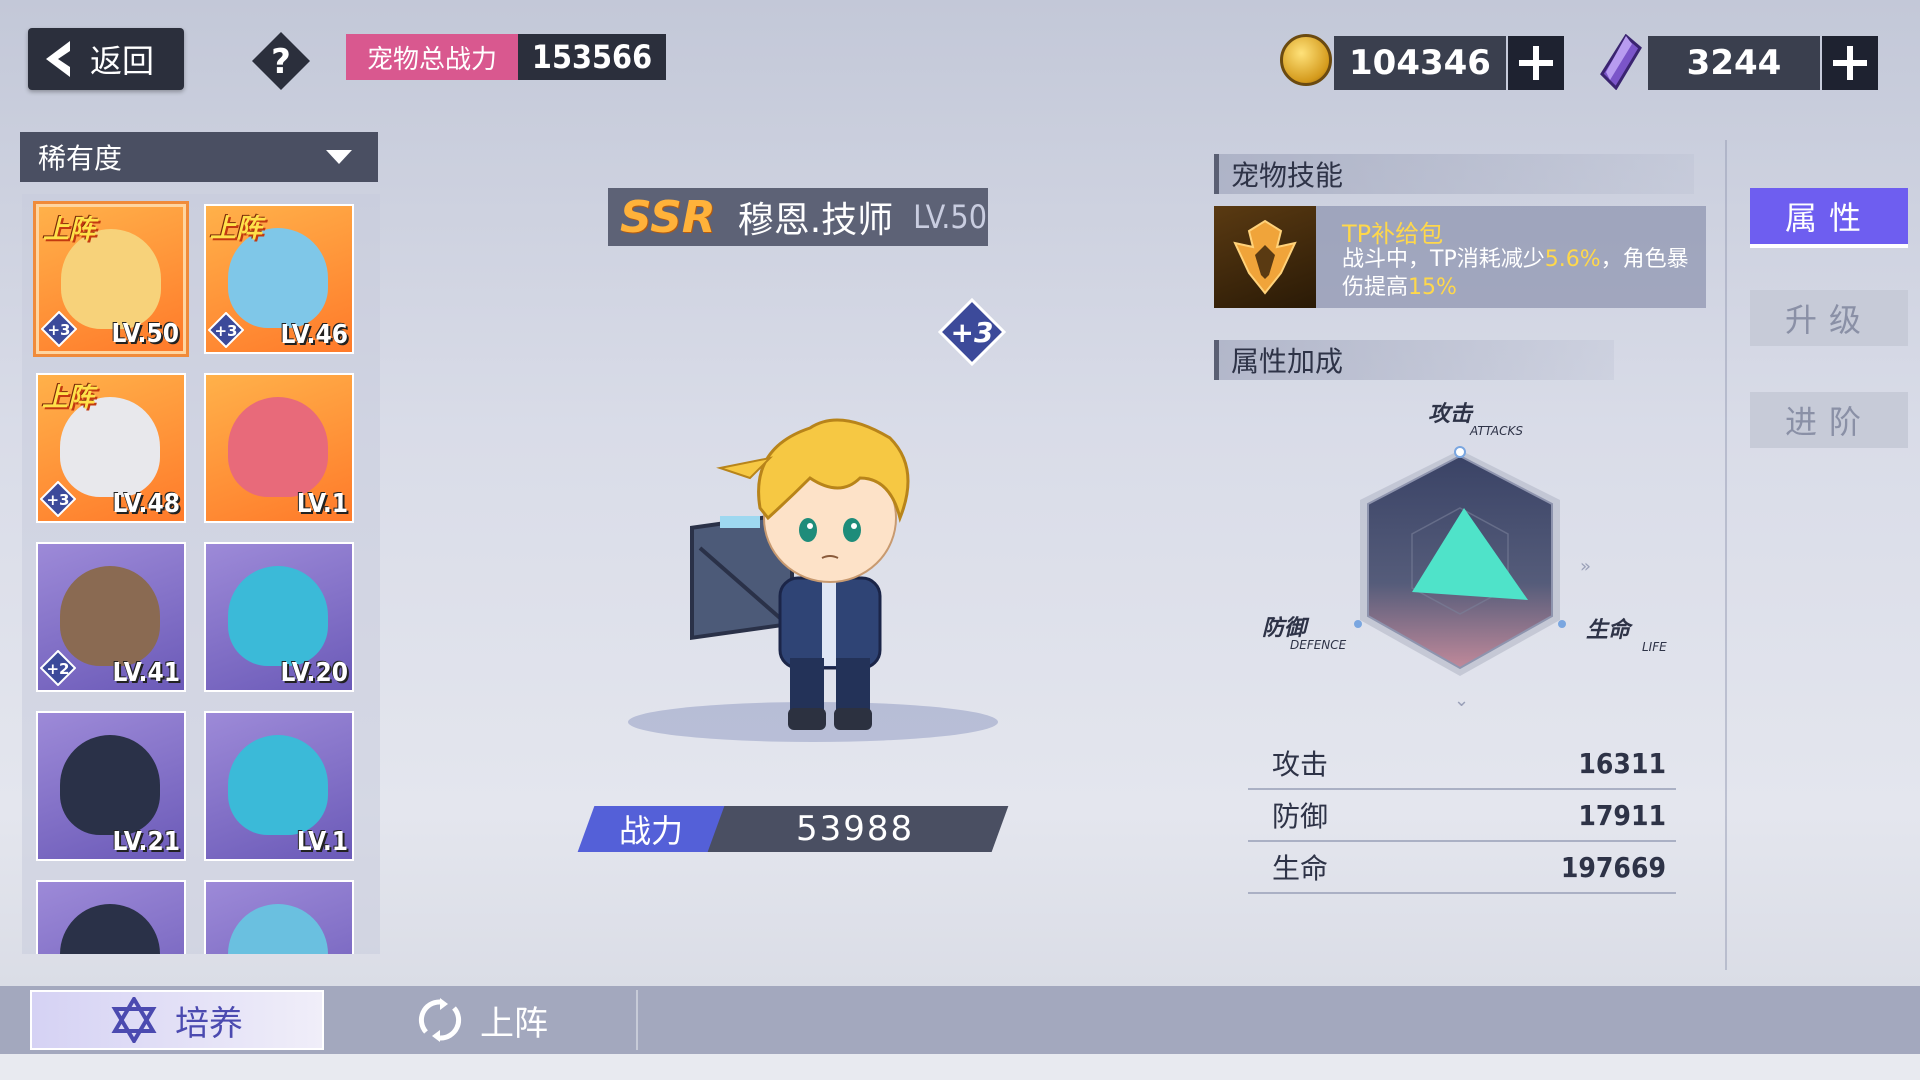  What do you see at coordinates (1358, 624) in the screenshot?
I see `radar-node-defence` at bounding box center [1358, 624].